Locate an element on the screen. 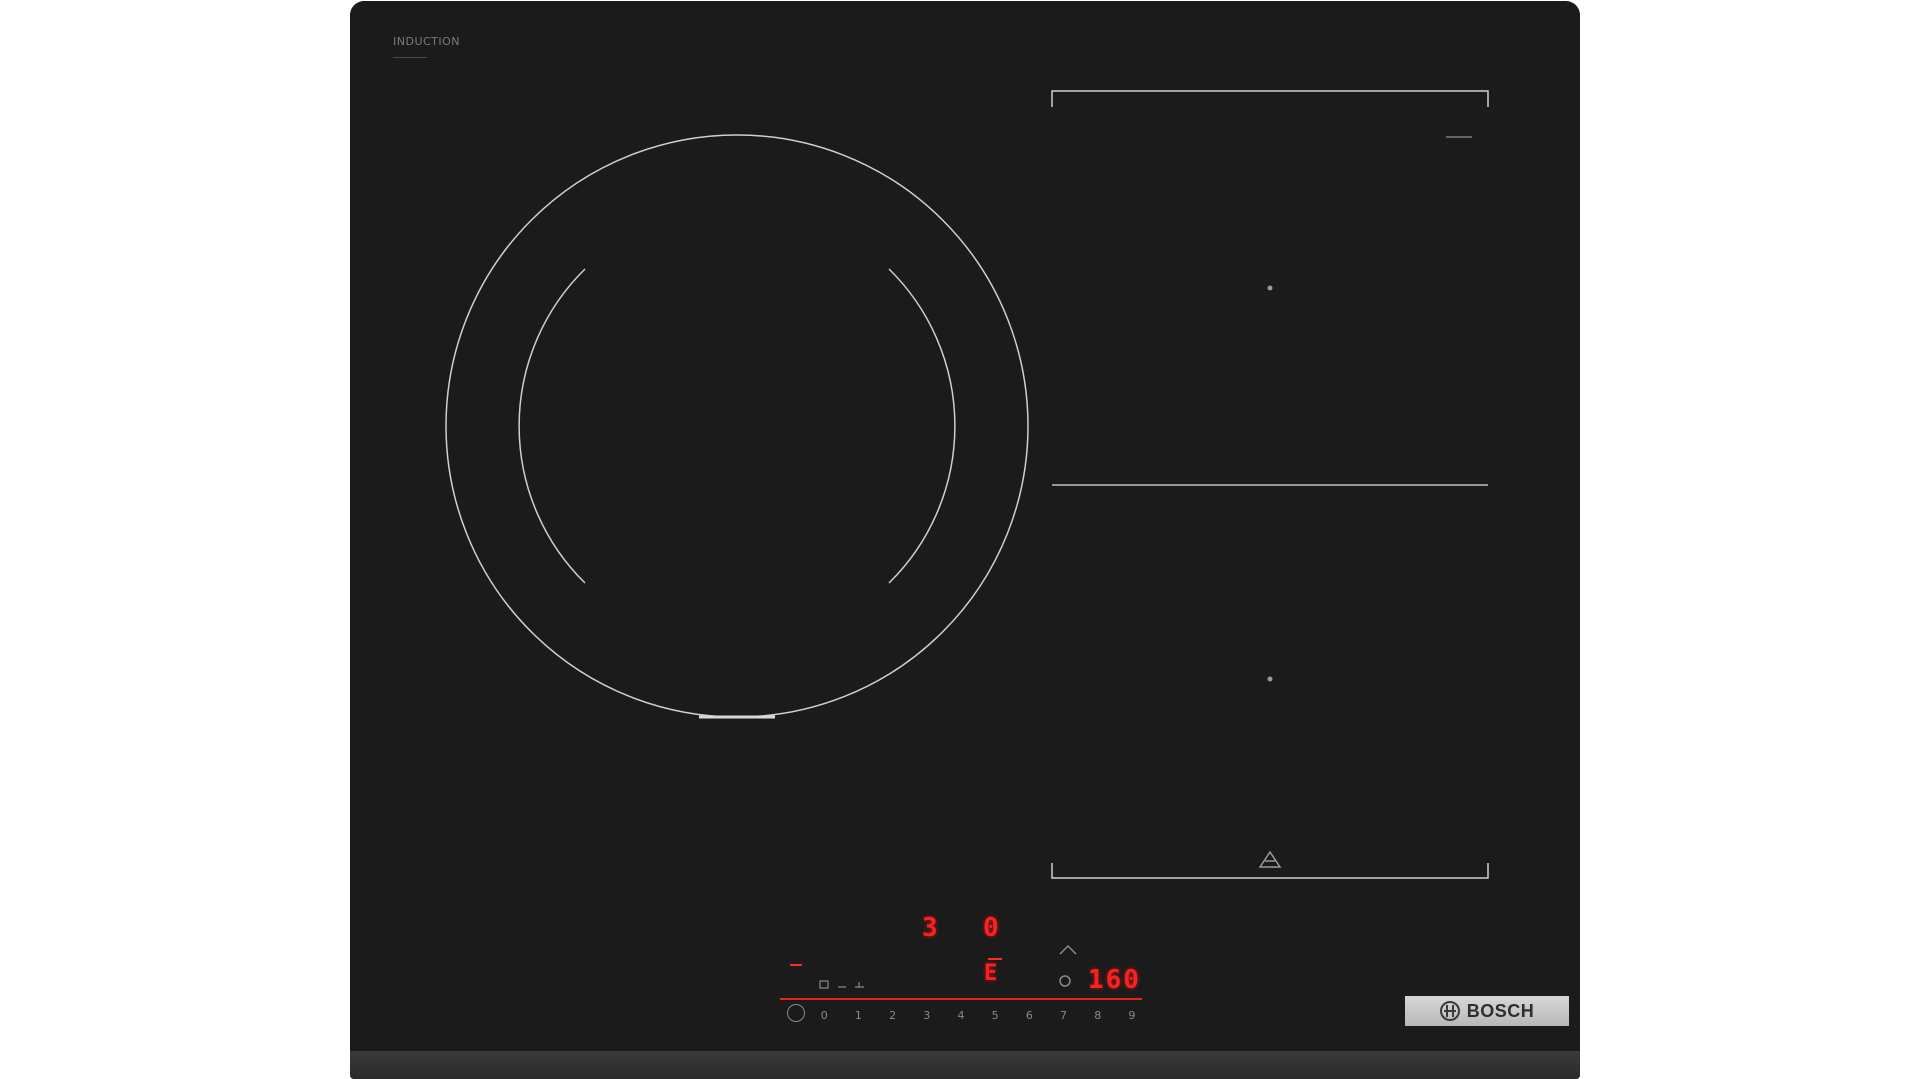  zone-level-display-left: 3 is located at coordinates (931, 928).